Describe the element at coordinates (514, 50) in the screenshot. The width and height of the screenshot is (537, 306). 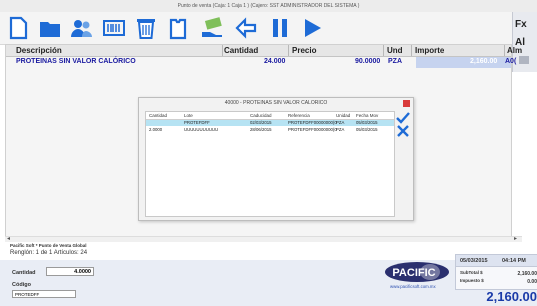
I see `column-header-alm: Alm` at that location.